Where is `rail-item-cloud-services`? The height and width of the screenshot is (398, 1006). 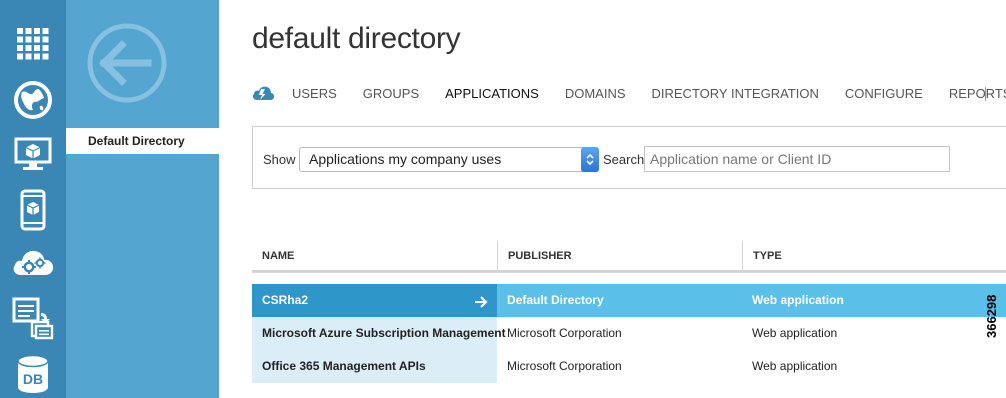 rail-item-cloud-services is located at coordinates (33, 262).